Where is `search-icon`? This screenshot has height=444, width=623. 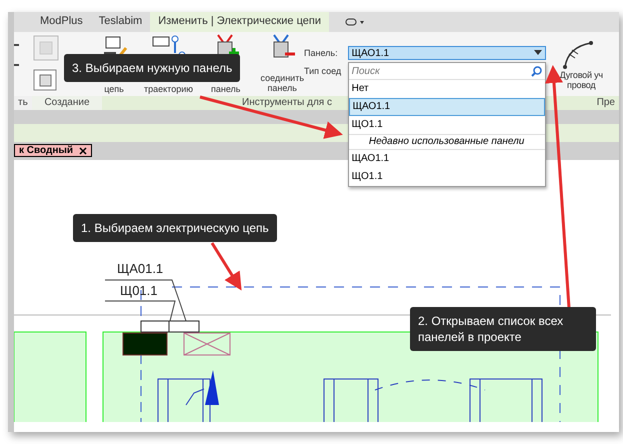 search-icon is located at coordinates (536, 71).